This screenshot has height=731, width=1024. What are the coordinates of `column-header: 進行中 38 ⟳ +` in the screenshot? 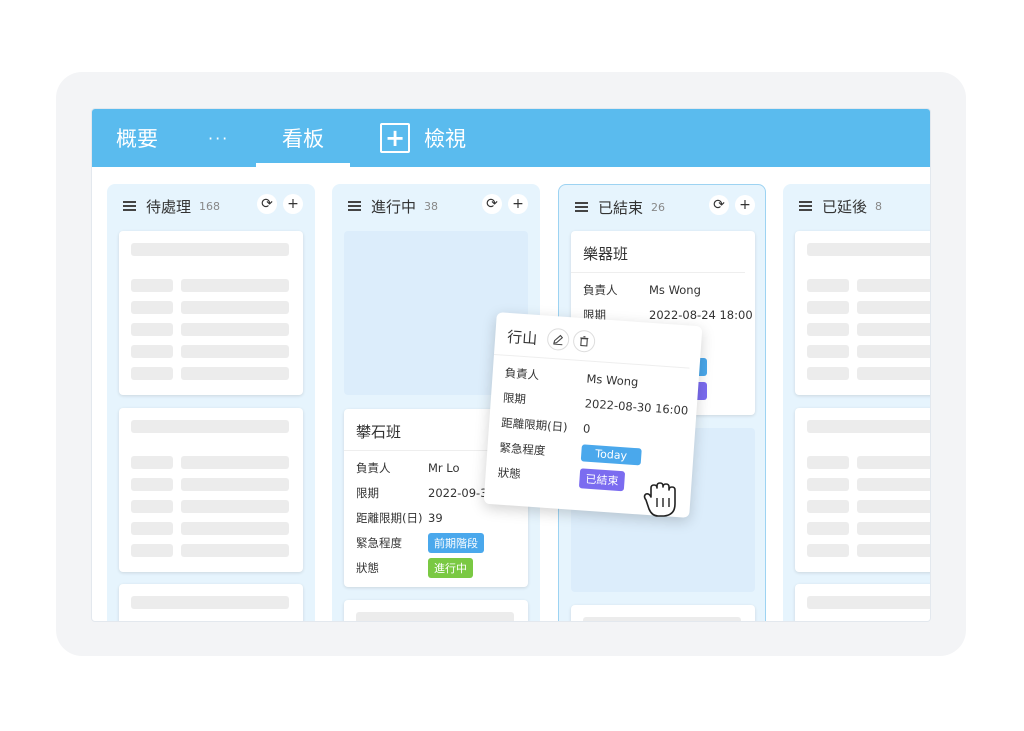 It's located at (438, 206).